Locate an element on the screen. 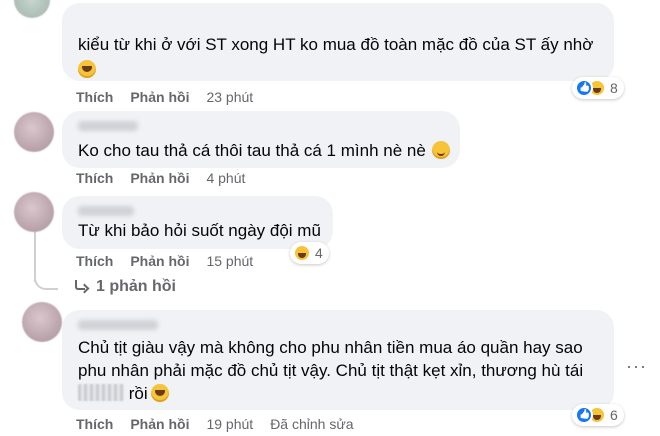 The image size is (660, 436). comment-actions: Thích Phản hồi 4 phút is located at coordinates (160, 178).